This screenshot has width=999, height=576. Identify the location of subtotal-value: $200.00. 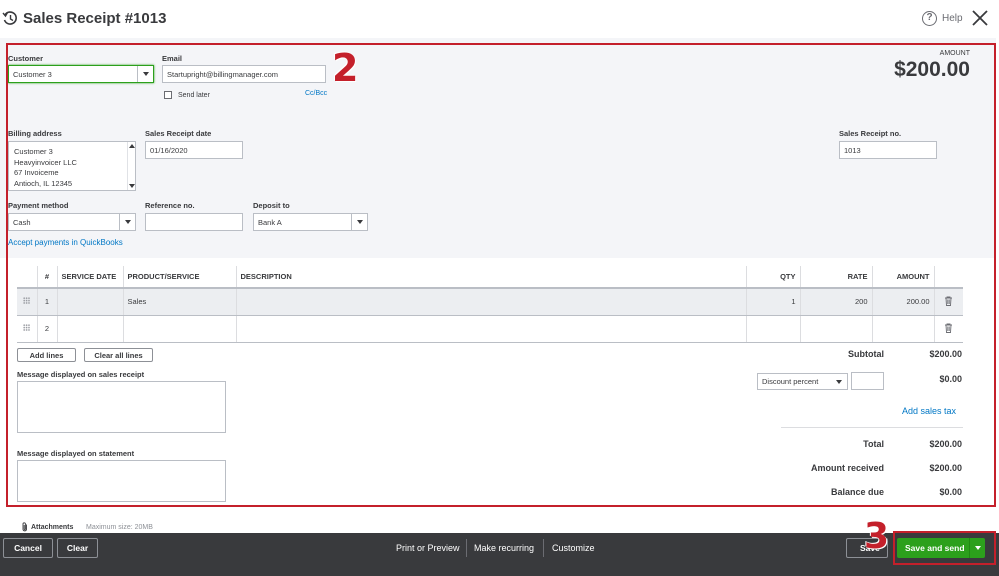
(945, 354).